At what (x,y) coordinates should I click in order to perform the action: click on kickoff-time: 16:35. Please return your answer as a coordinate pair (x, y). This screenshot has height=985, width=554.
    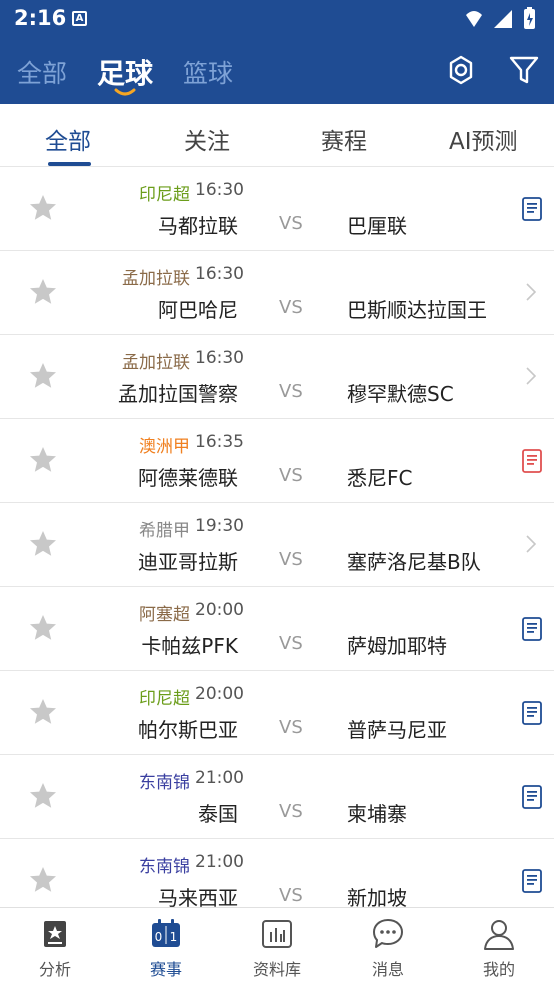
    Looking at the image, I should click on (219, 442).